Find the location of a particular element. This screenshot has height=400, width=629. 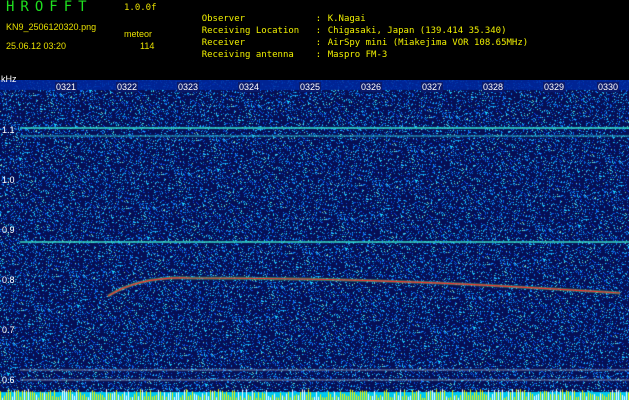

time-label-0322: 0322 is located at coordinates (127, 87).